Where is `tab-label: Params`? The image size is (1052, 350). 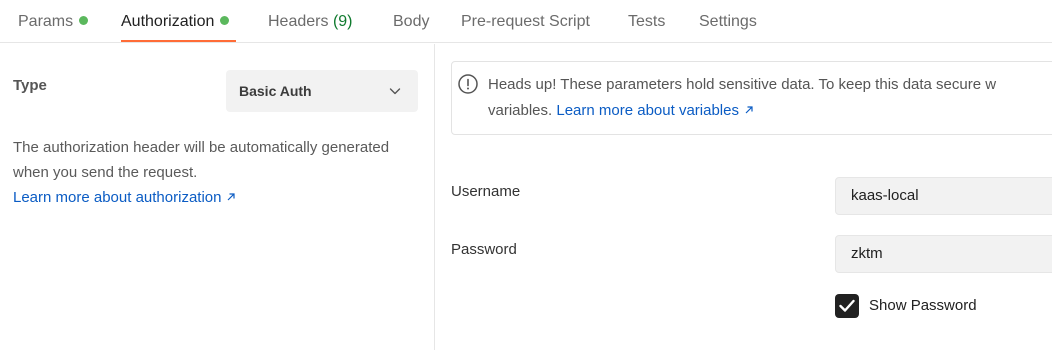 tab-label: Params is located at coordinates (46, 21).